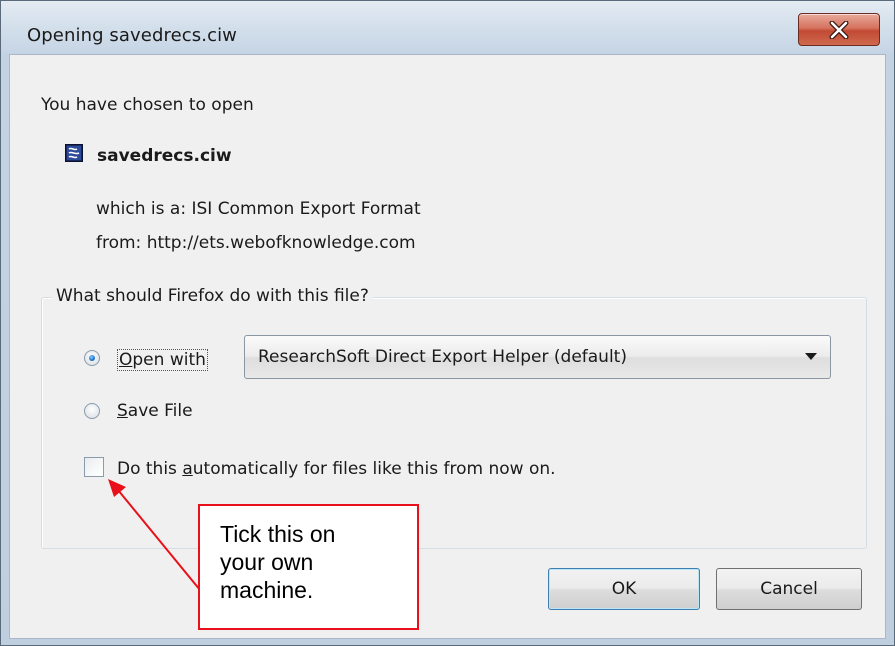 This screenshot has height=646, width=895. I want to click on open-with-accel: O, so click(126, 360).